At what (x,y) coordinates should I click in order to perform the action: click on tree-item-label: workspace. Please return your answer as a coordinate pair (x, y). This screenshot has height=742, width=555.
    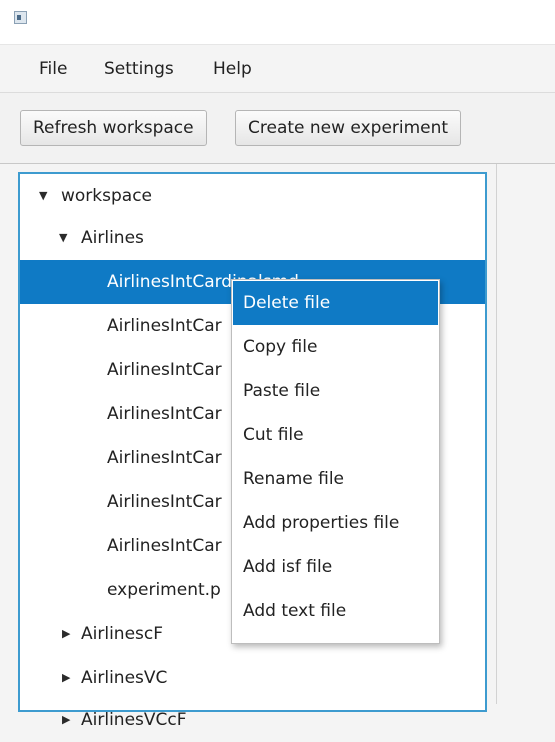
    Looking at the image, I should click on (107, 196).